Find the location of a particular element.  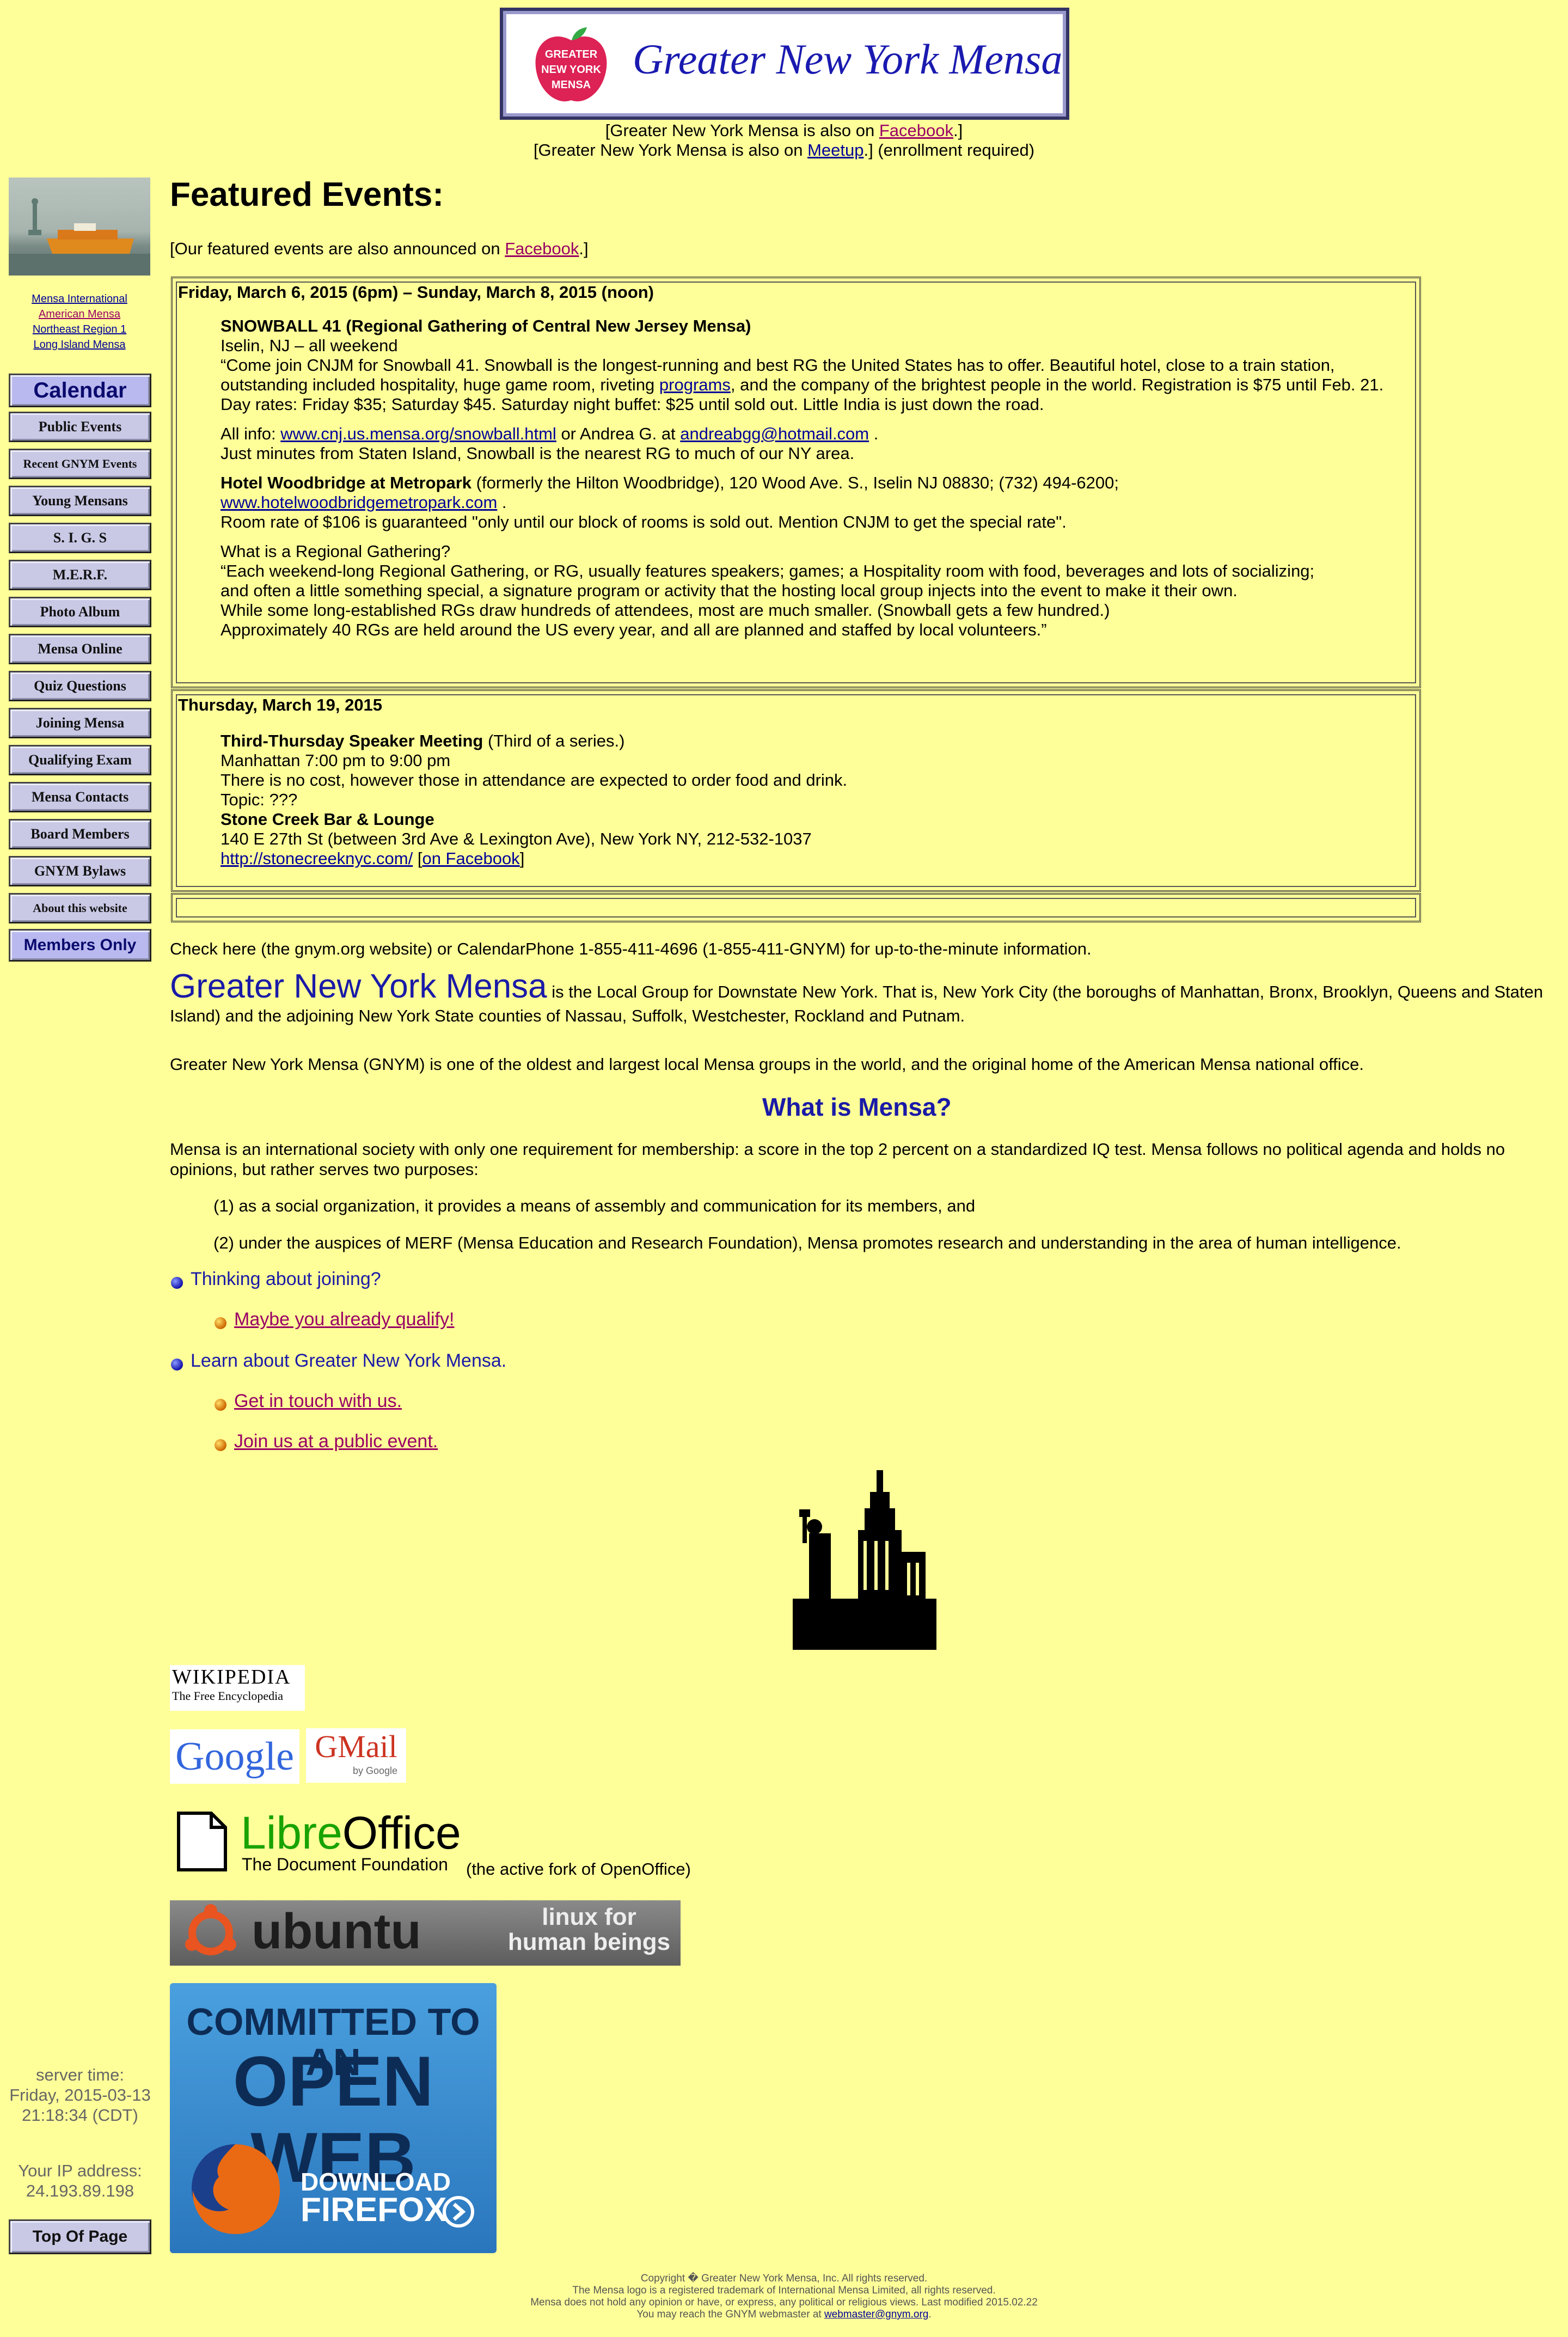

top-of-page-button: Top Of Page is located at coordinates (80, 2236).